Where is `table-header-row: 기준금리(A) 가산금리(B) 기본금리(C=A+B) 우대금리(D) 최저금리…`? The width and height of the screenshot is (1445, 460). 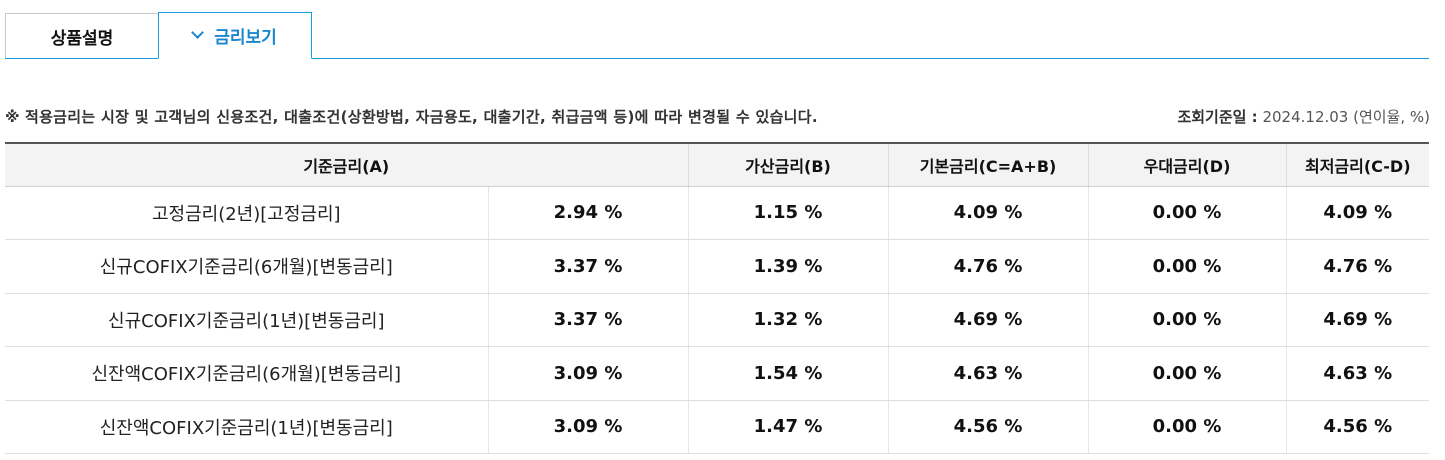
table-header-row: 기준금리(A) 가산금리(B) 기본금리(C=A+B) 우대금리(D) 최저금리… is located at coordinates (717, 164).